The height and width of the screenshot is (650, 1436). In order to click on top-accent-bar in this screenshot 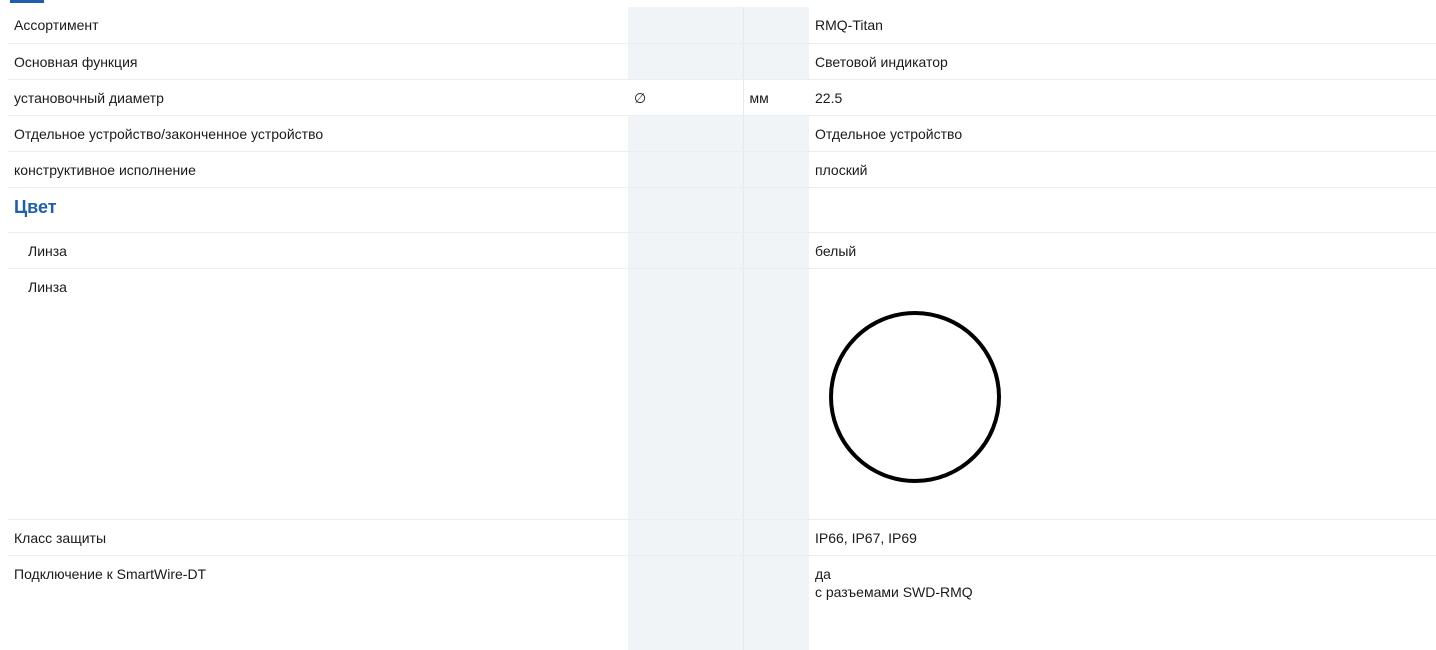, I will do `click(27, 1)`.